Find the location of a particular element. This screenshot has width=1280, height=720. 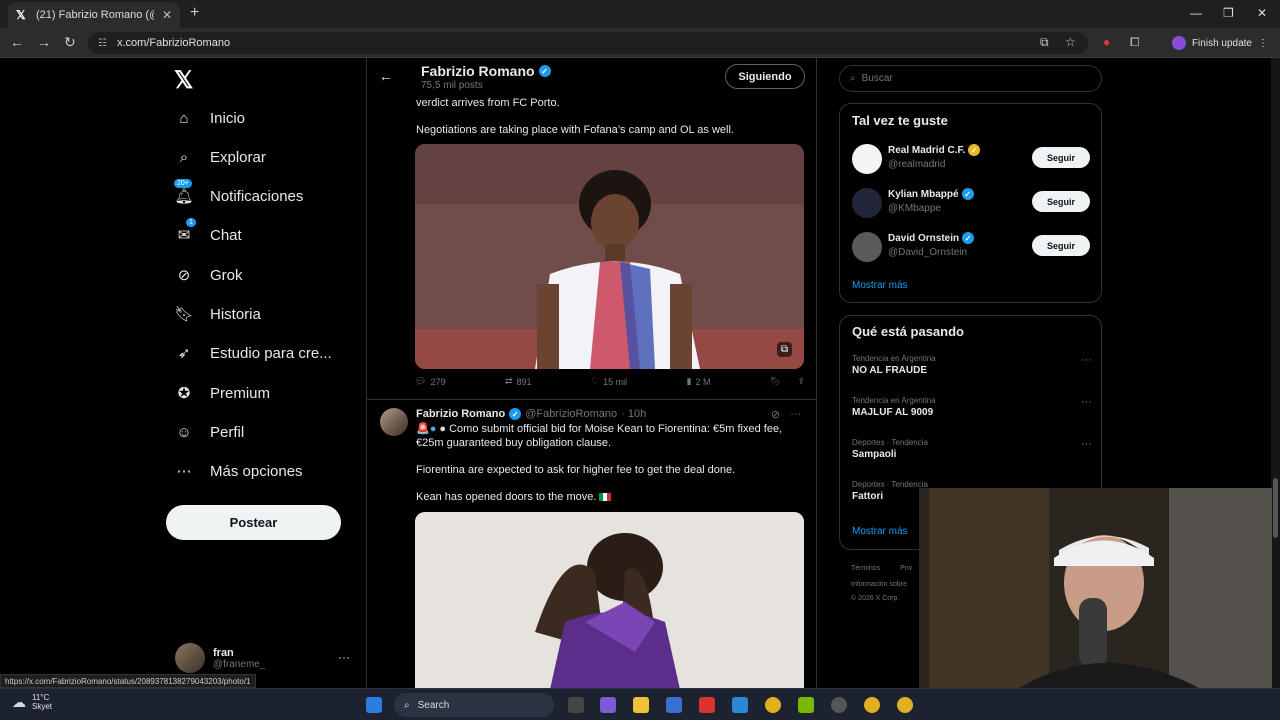

suggestion-item: Real Madrid C.F. ✓ @realmadrid Seguir is located at coordinates (972, 159).